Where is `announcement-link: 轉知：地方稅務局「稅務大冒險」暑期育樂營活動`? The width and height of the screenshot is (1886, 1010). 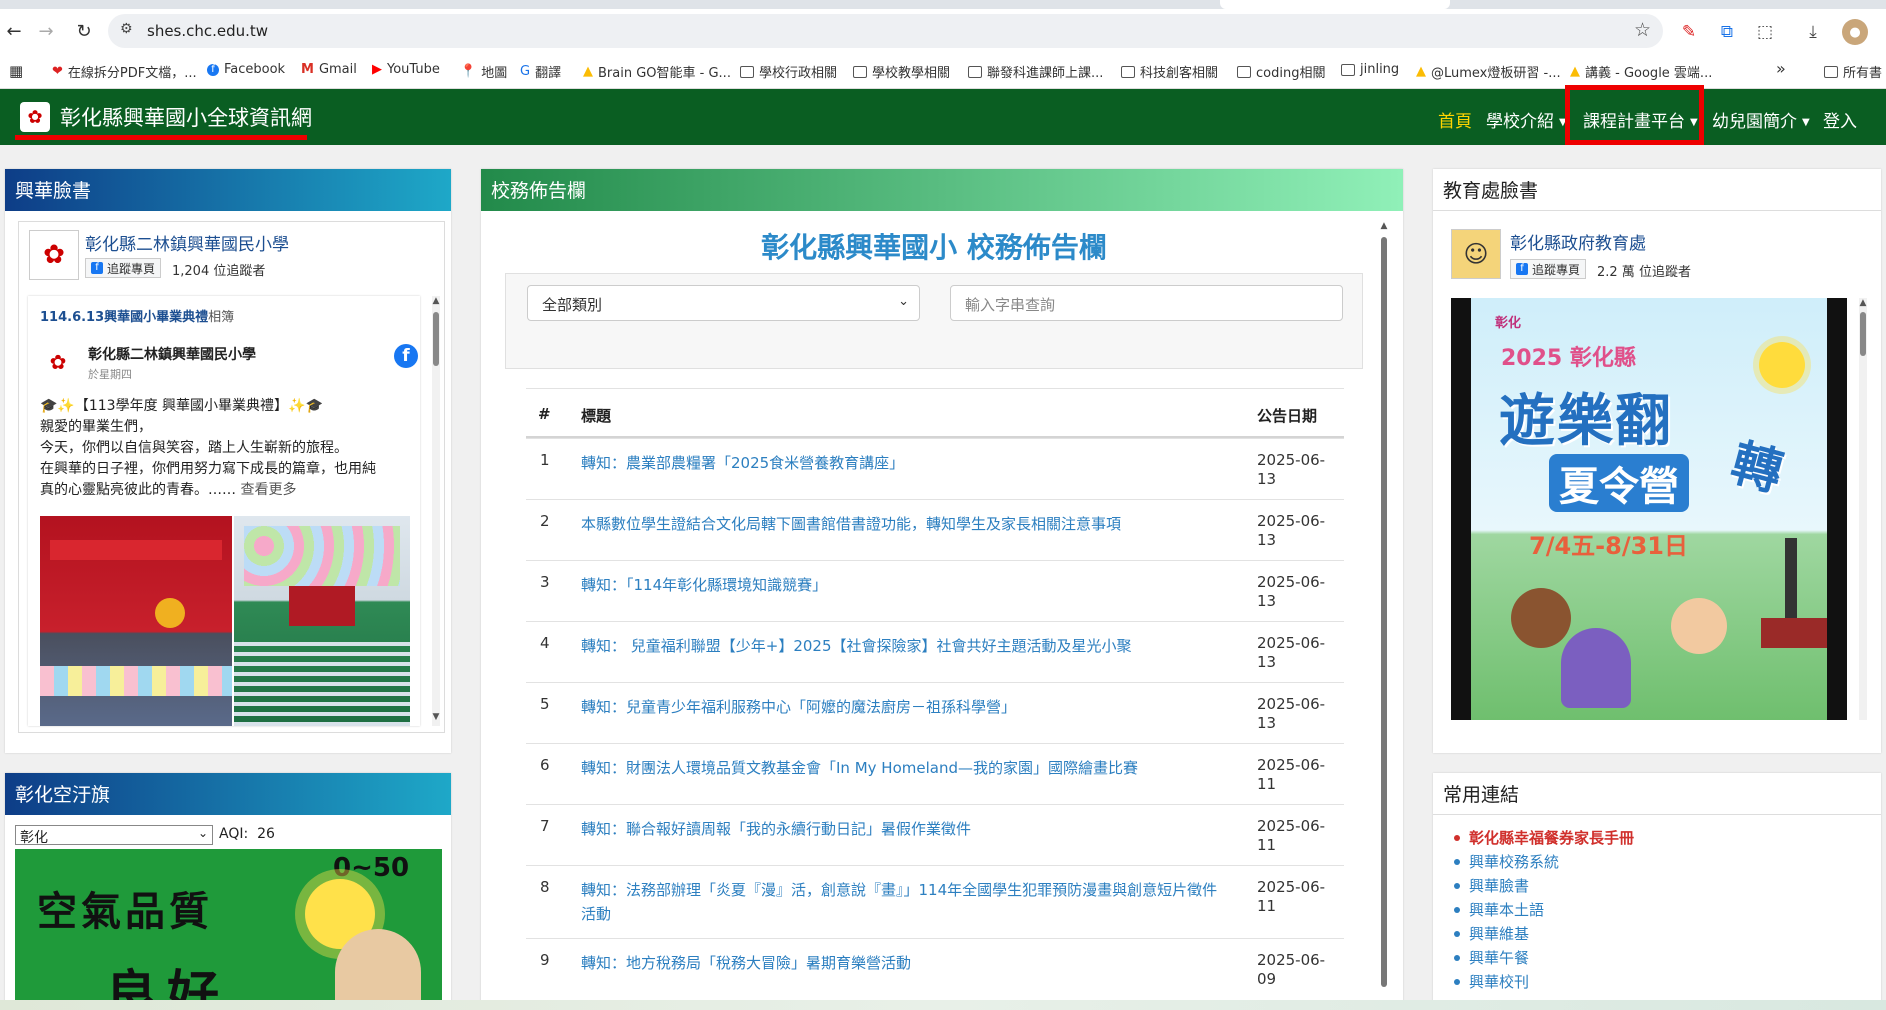 announcement-link: 轉知：地方稅務局「稅務大冒險」暑期育樂營活動 is located at coordinates (906, 963).